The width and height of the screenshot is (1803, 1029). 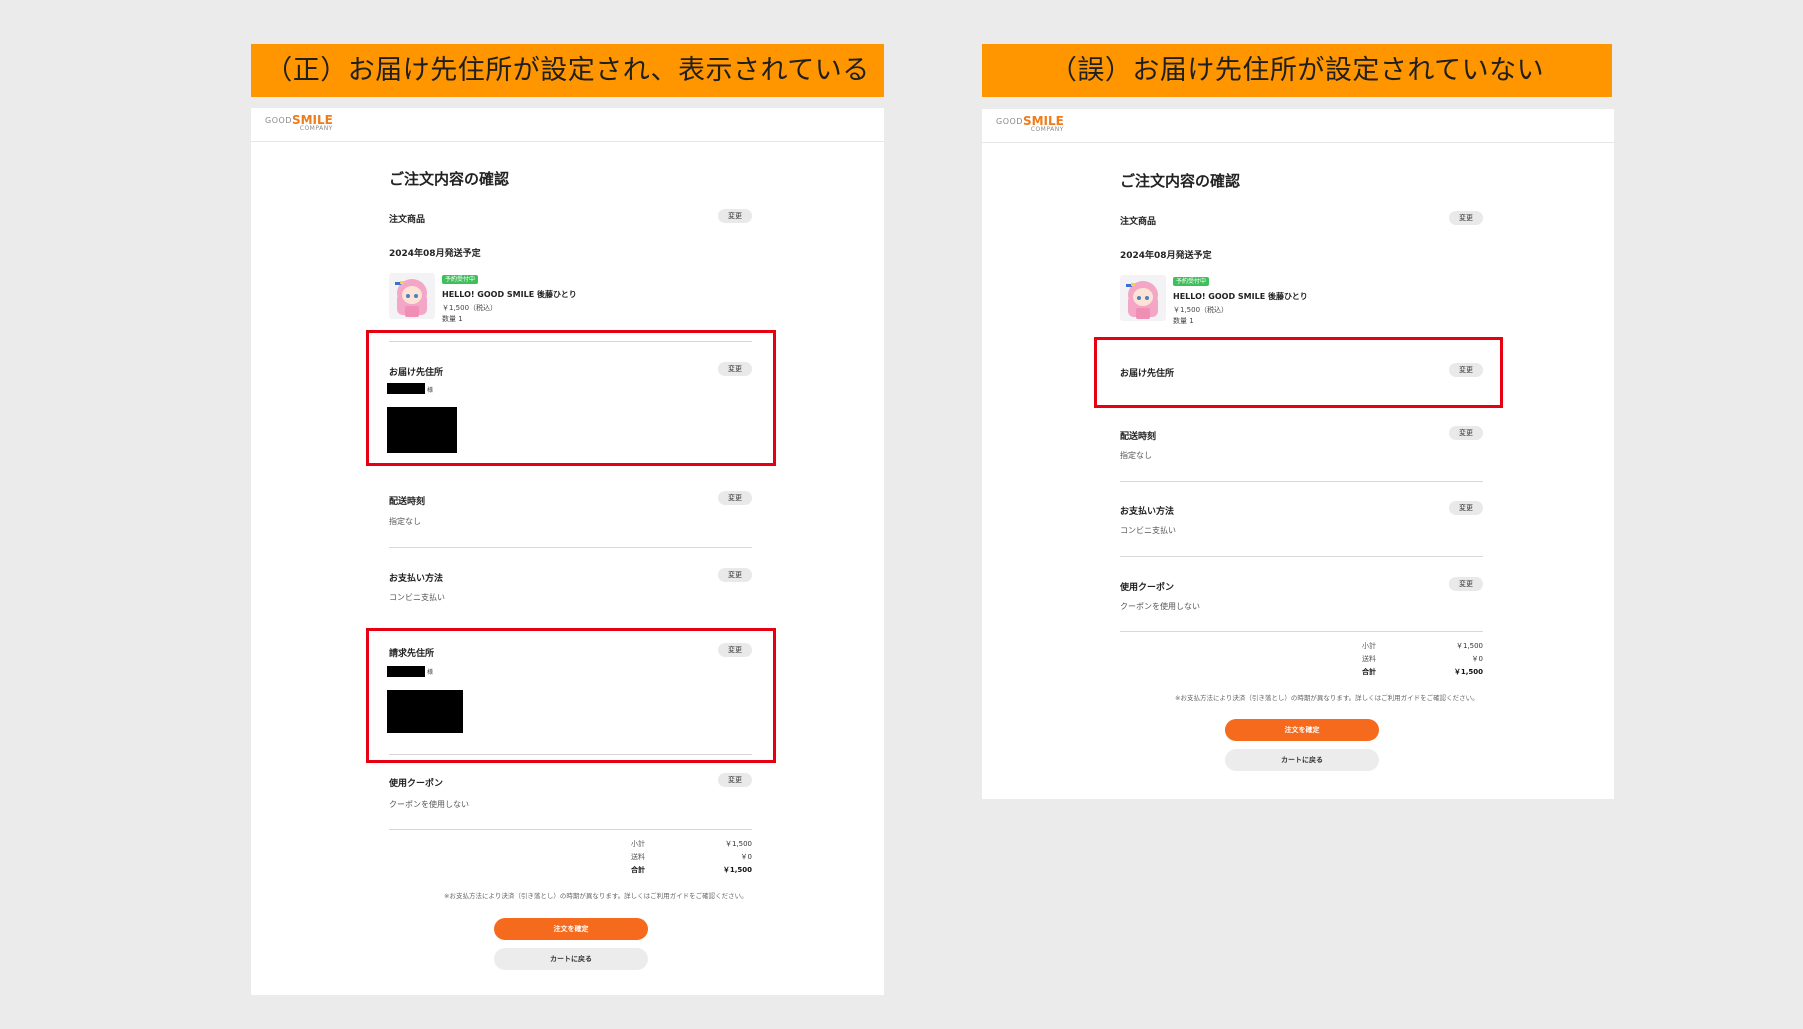 What do you see at coordinates (571, 695) in the screenshot?
I see `highlight-billing-address` at bounding box center [571, 695].